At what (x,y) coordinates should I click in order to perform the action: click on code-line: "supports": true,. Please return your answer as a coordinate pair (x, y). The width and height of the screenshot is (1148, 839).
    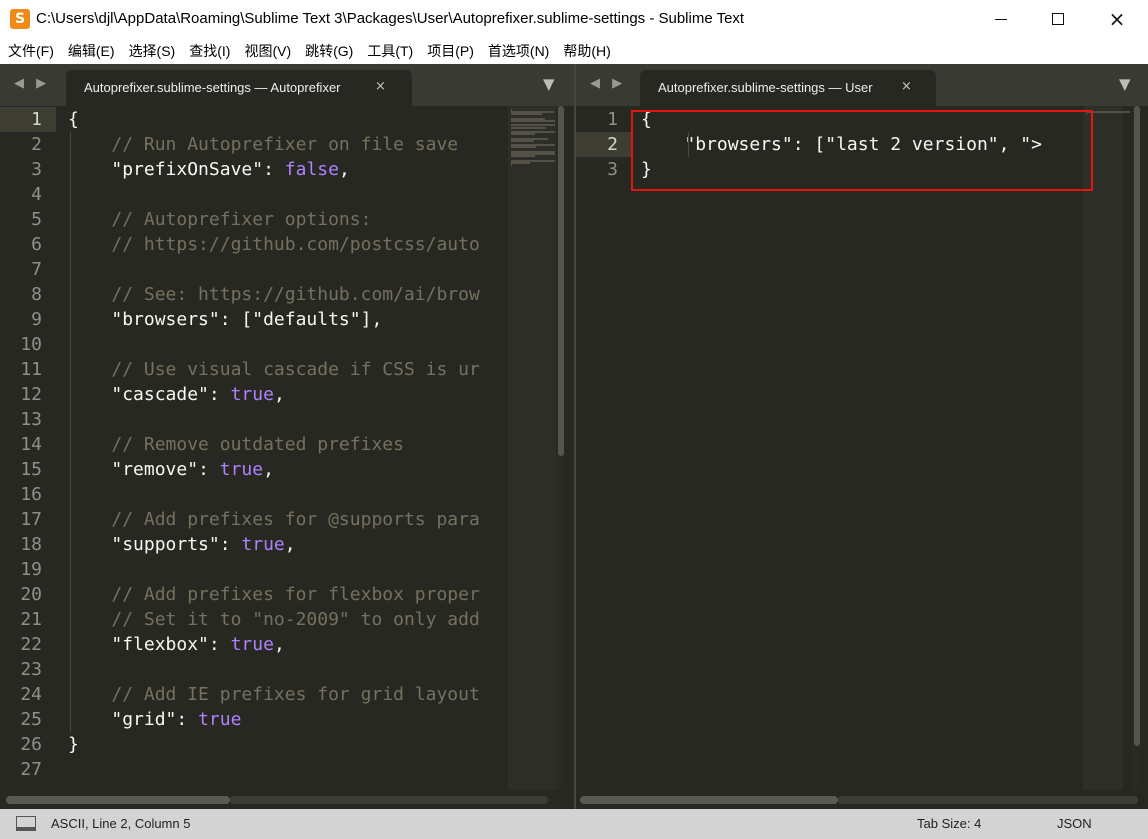
    Looking at the image, I should click on (181, 544).